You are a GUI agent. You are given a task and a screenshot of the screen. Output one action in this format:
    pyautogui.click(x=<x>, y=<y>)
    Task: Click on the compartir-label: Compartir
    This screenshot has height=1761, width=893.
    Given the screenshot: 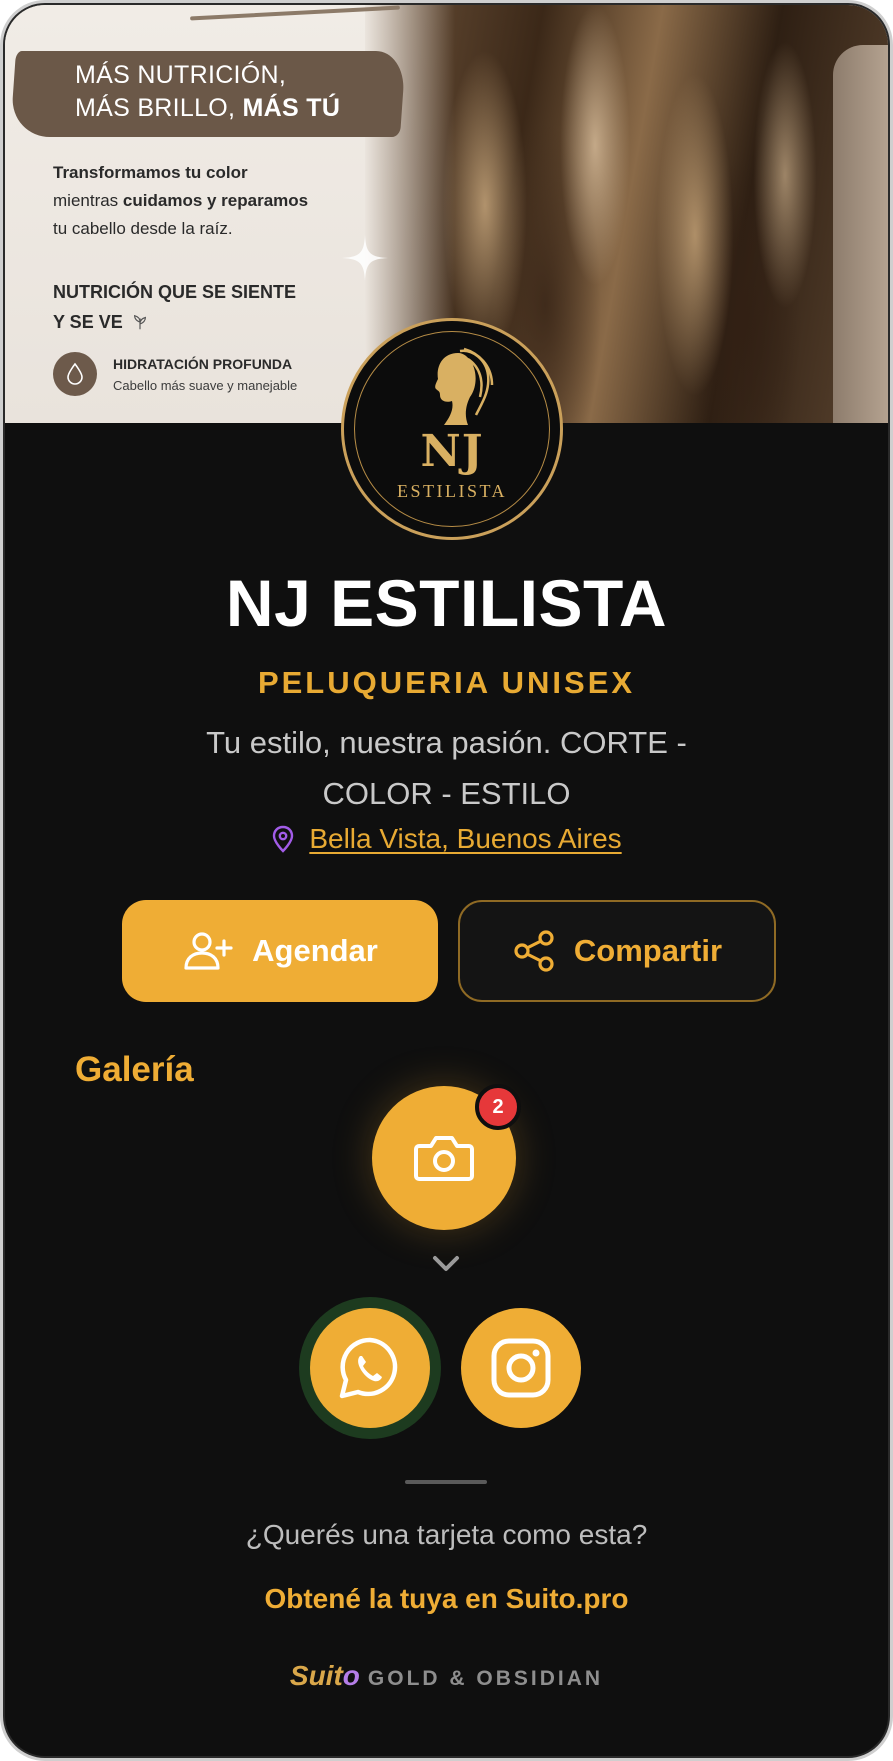 What is the action you would take?
    pyautogui.click(x=648, y=950)
    